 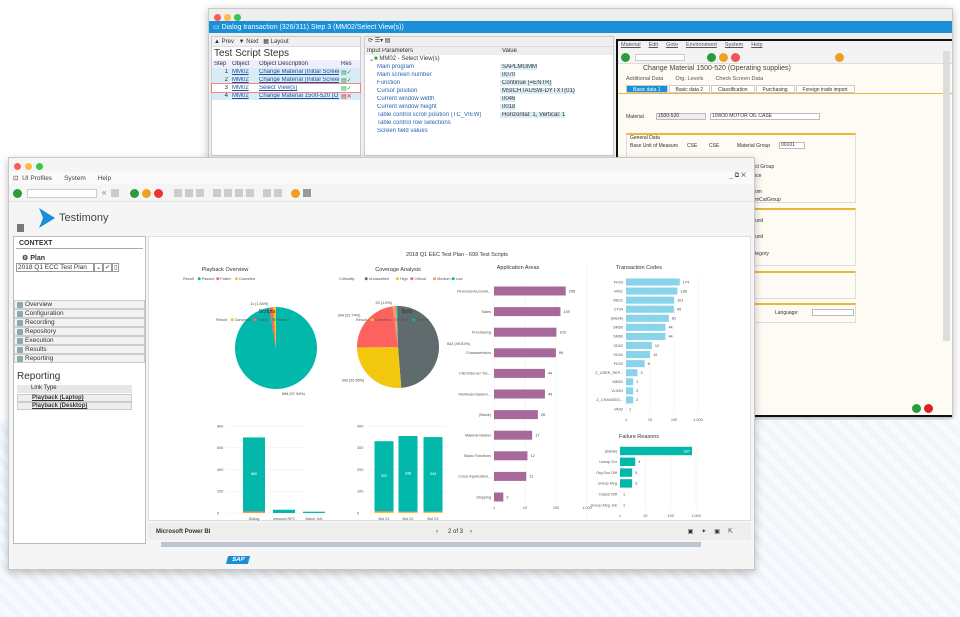 What do you see at coordinates (734, 45) in the screenshot?
I see `sap-menu-item: System` at bounding box center [734, 45].